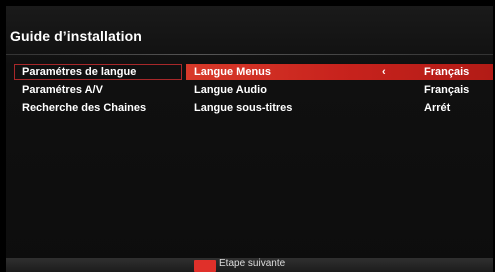 This screenshot has width=495, height=272. I want to click on menu-item-label: Recherche des Chaines, so click(84, 108).